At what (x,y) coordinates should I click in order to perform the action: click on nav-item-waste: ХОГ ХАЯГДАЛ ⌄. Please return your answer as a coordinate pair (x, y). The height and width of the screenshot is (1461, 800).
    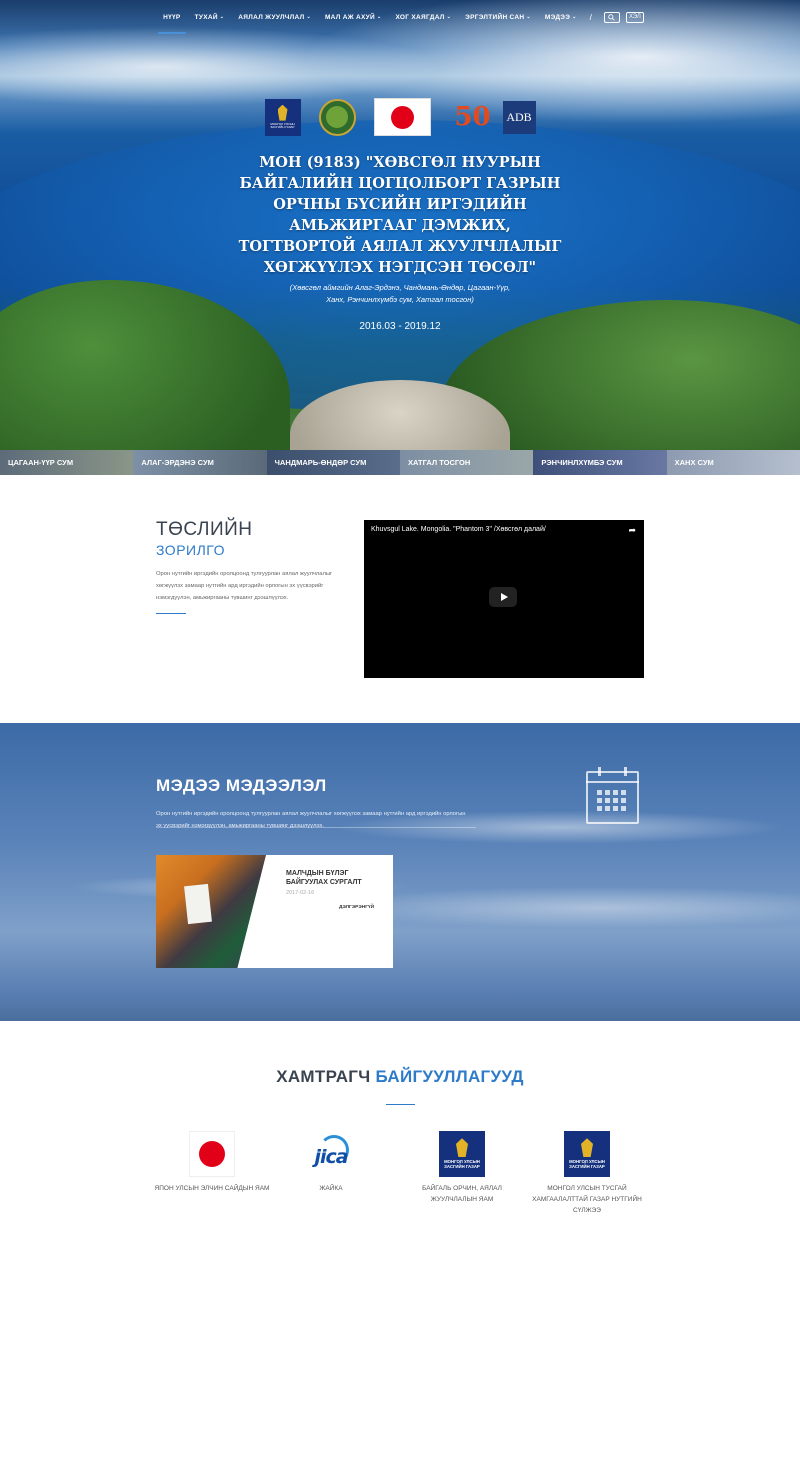
    Looking at the image, I should click on (423, 17).